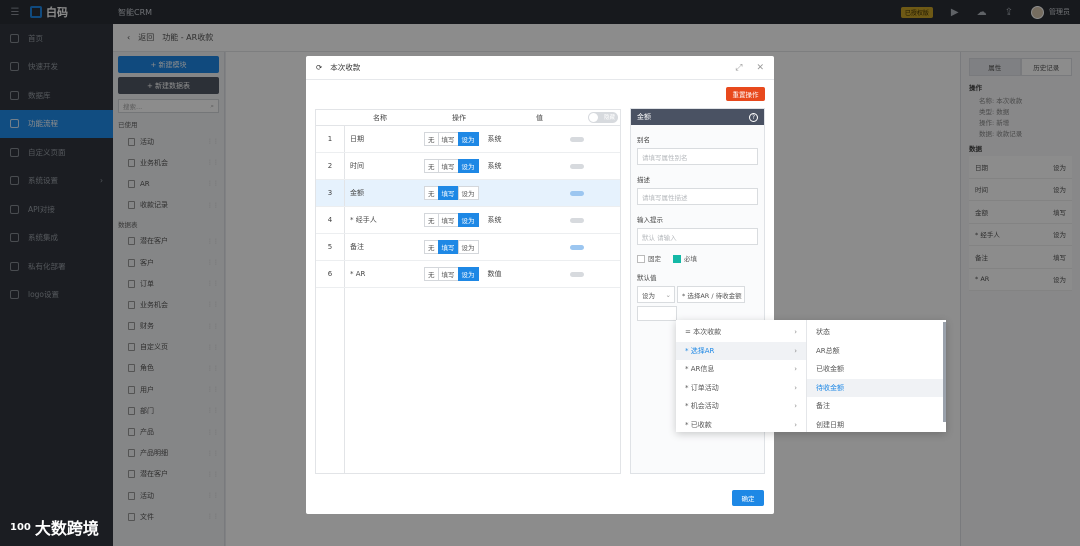  Describe the element at coordinates (330, 247) in the screenshot. I see `row-index: 5` at that location.